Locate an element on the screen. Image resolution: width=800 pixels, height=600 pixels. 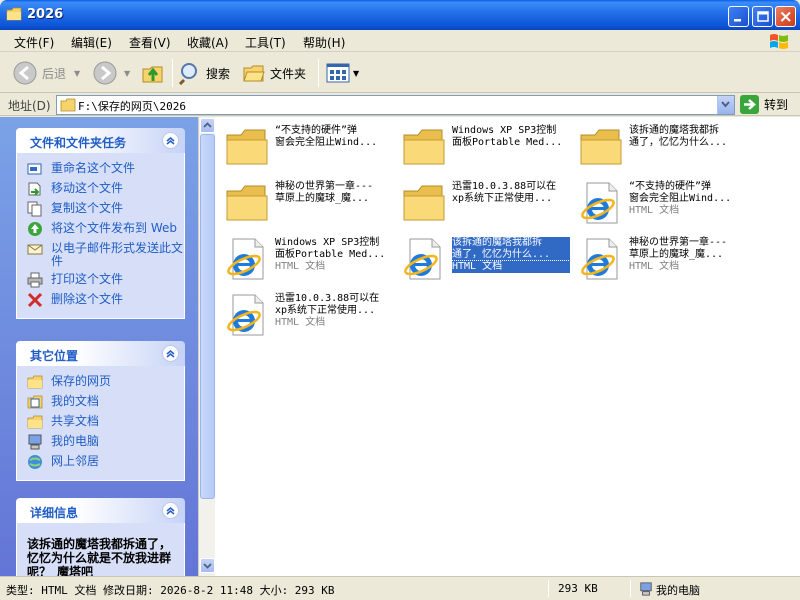
menu-file: 文件(F) is located at coordinates (34, 42).